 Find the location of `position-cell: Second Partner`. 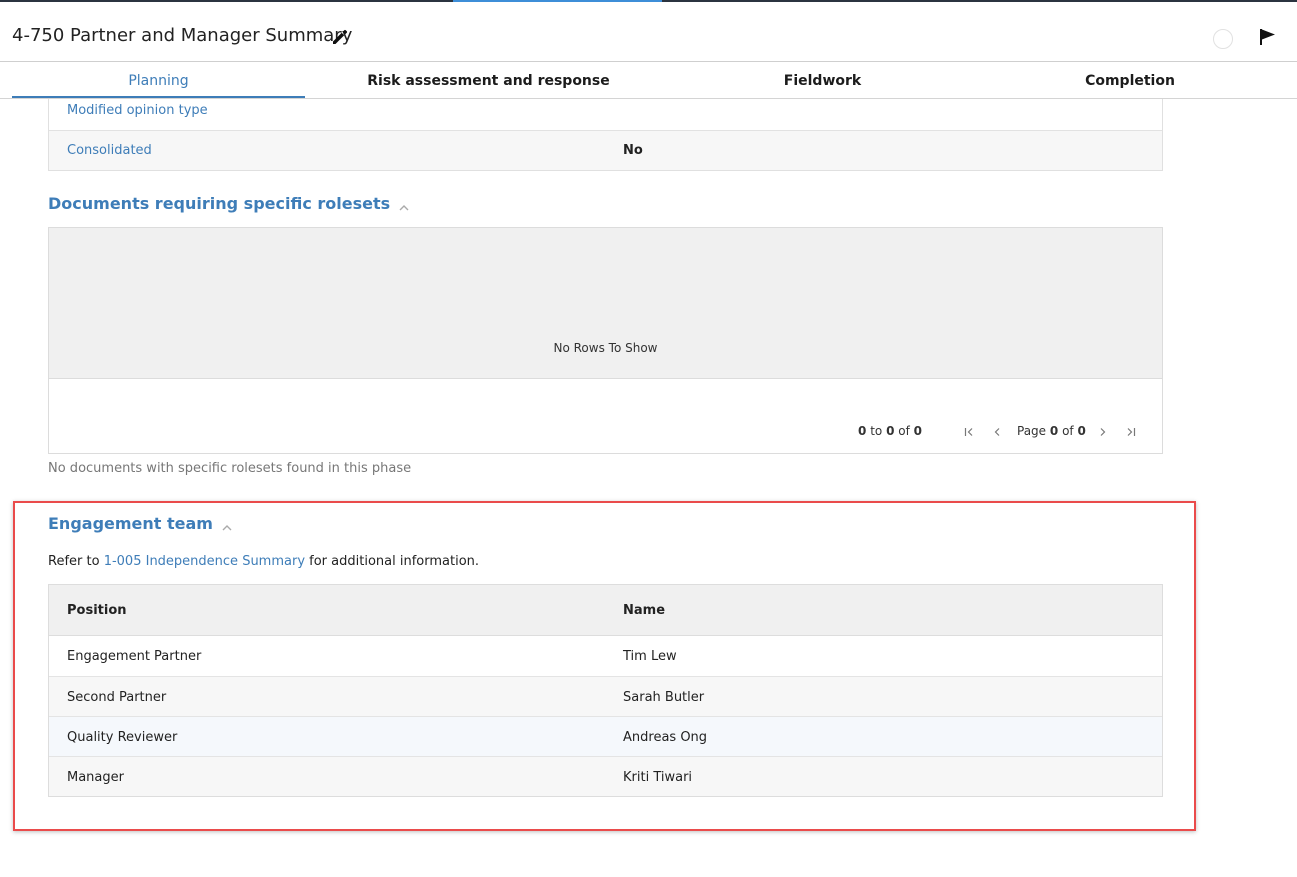

position-cell: Second Partner is located at coordinates (117, 697).